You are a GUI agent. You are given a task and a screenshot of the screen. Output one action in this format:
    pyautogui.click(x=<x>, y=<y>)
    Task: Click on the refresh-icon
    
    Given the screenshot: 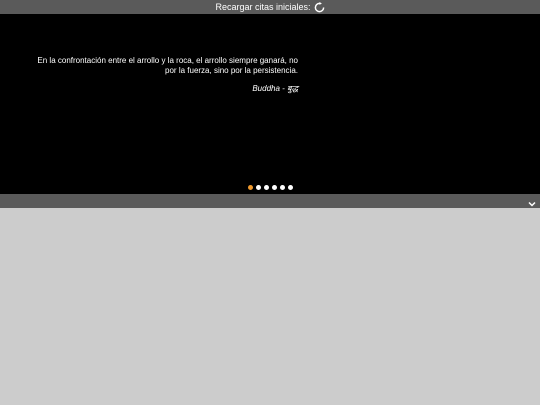 What is the action you would take?
    pyautogui.click(x=319, y=7)
    